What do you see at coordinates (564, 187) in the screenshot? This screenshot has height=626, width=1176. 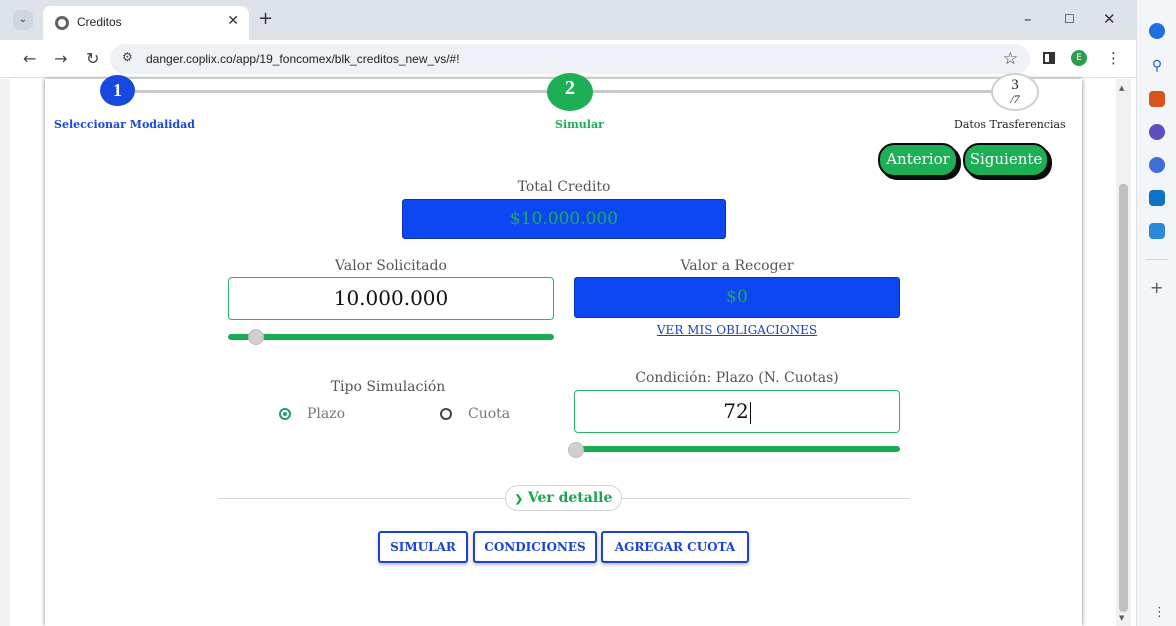 I see `total-credito-label: Total Credito` at bounding box center [564, 187].